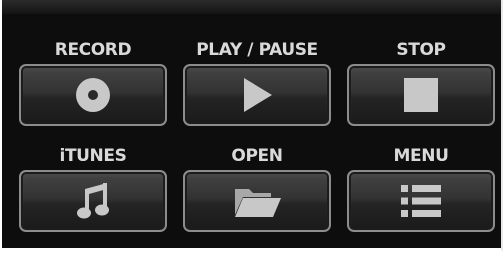 The image size is (503, 254). Describe the element at coordinates (93, 50) in the screenshot. I see `record-label: RECORD` at that location.